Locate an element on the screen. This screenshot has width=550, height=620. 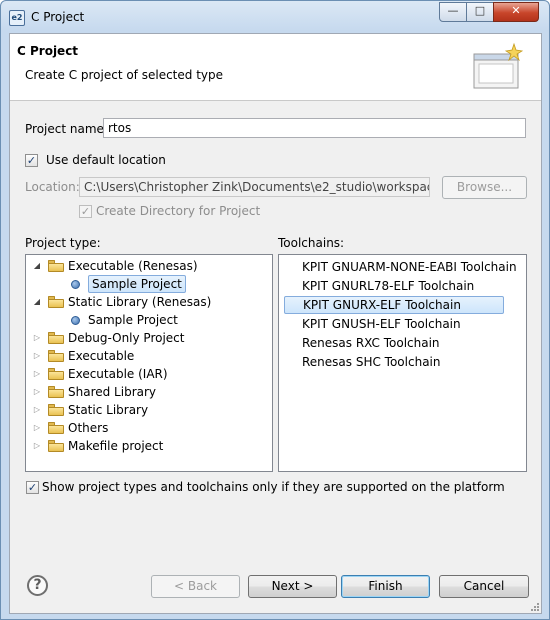
project-type-label: Project type: is located at coordinates (63, 243).